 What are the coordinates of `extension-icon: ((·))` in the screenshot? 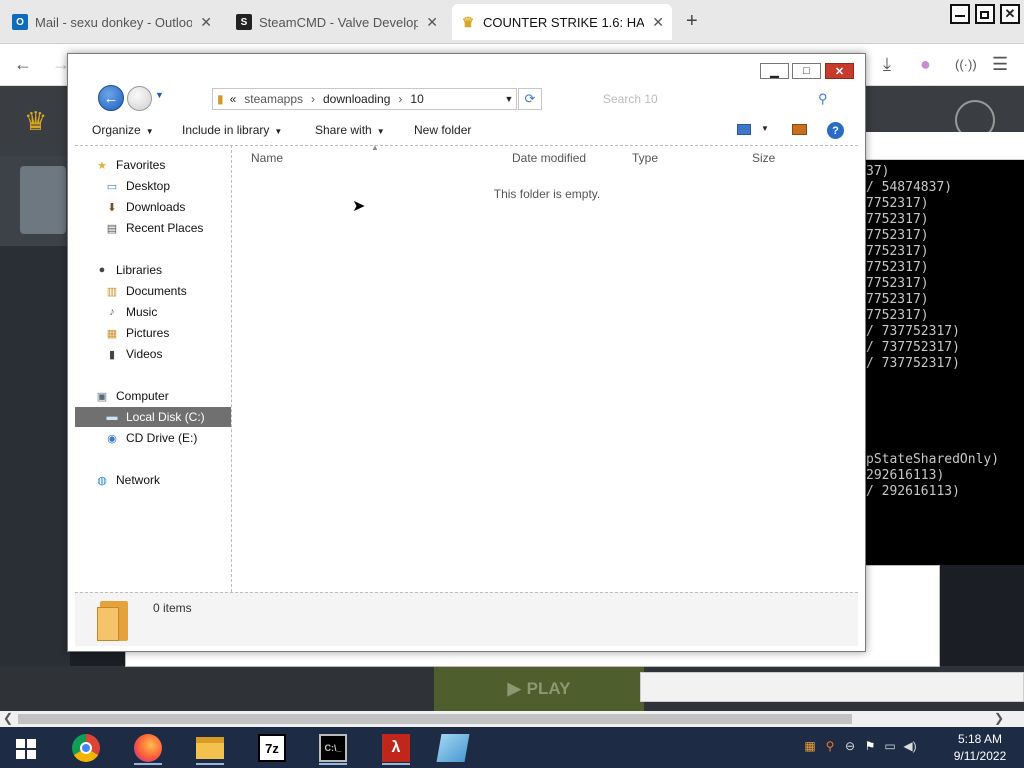 It's located at (966, 64).